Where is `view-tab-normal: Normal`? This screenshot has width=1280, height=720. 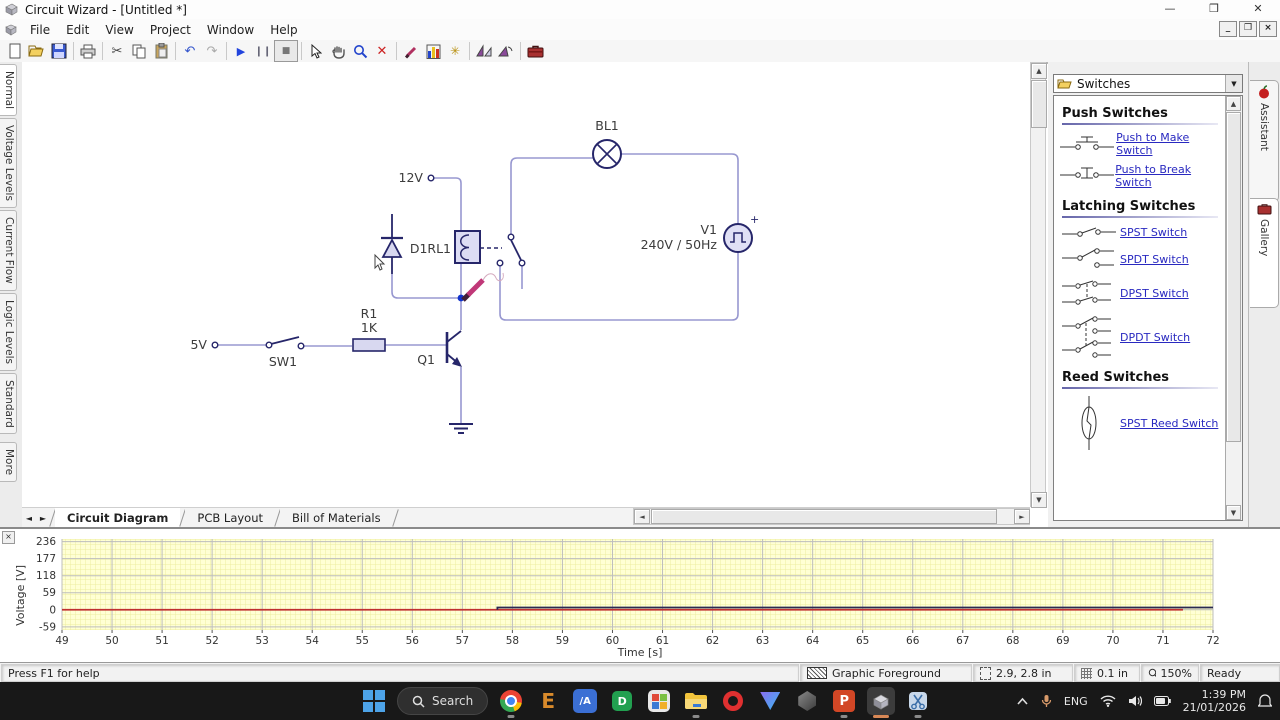 view-tab-normal: Normal is located at coordinates (8, 90).